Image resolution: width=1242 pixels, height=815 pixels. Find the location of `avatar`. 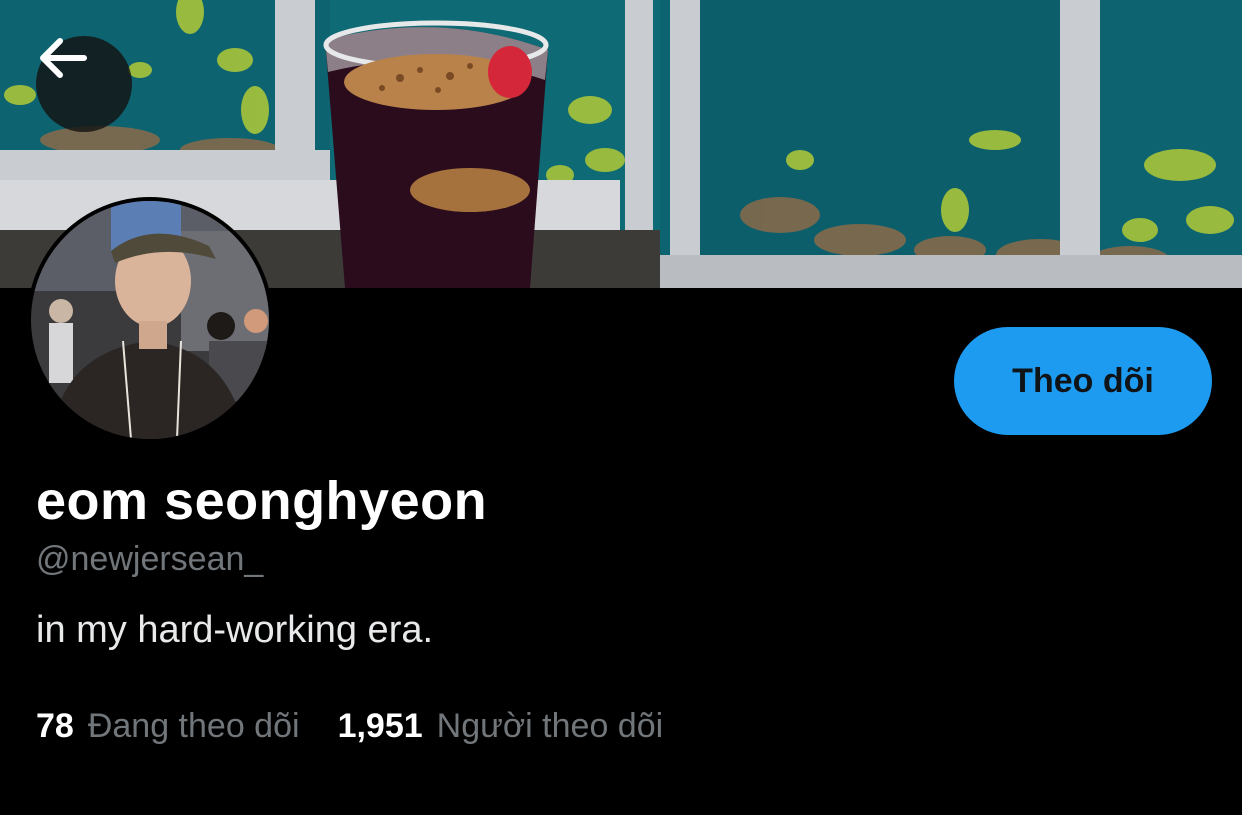

avatar is located at coordinates (150, 320).